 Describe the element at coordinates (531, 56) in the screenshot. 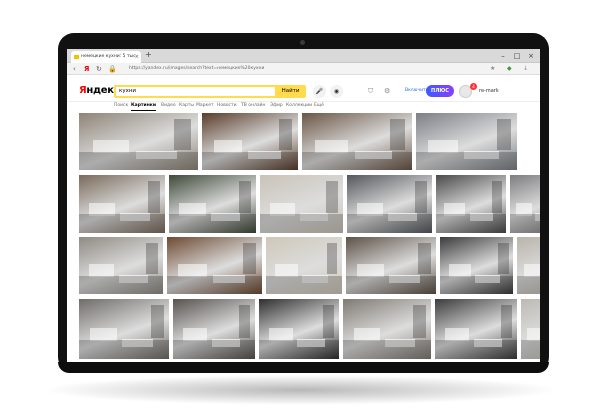

I see `close-window-button: ×` at that location.